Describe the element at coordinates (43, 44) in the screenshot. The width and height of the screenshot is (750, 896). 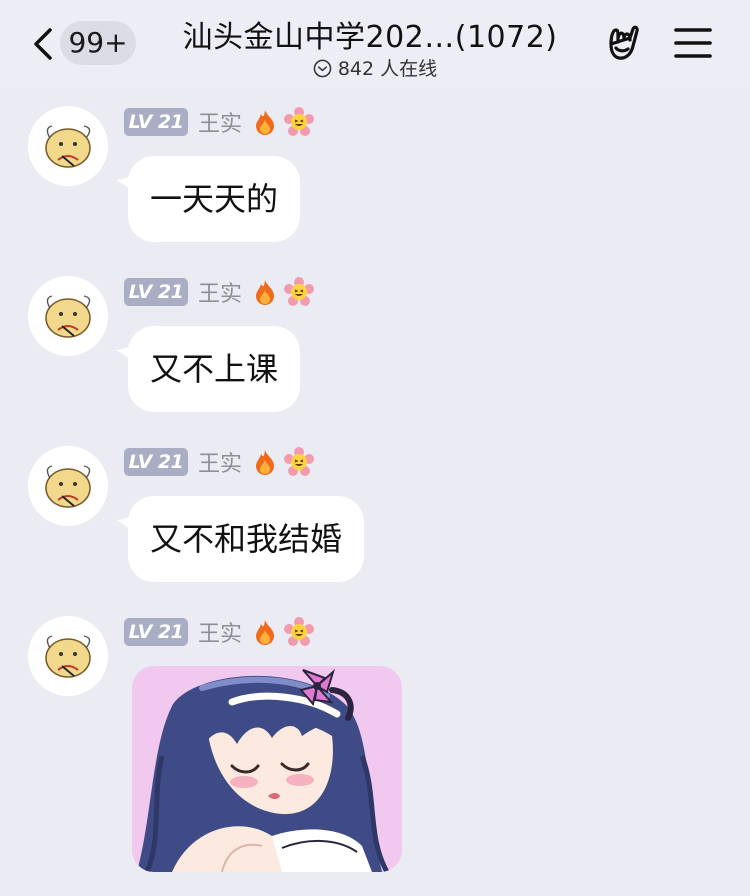
I see `chevron-left-icon` at that location.